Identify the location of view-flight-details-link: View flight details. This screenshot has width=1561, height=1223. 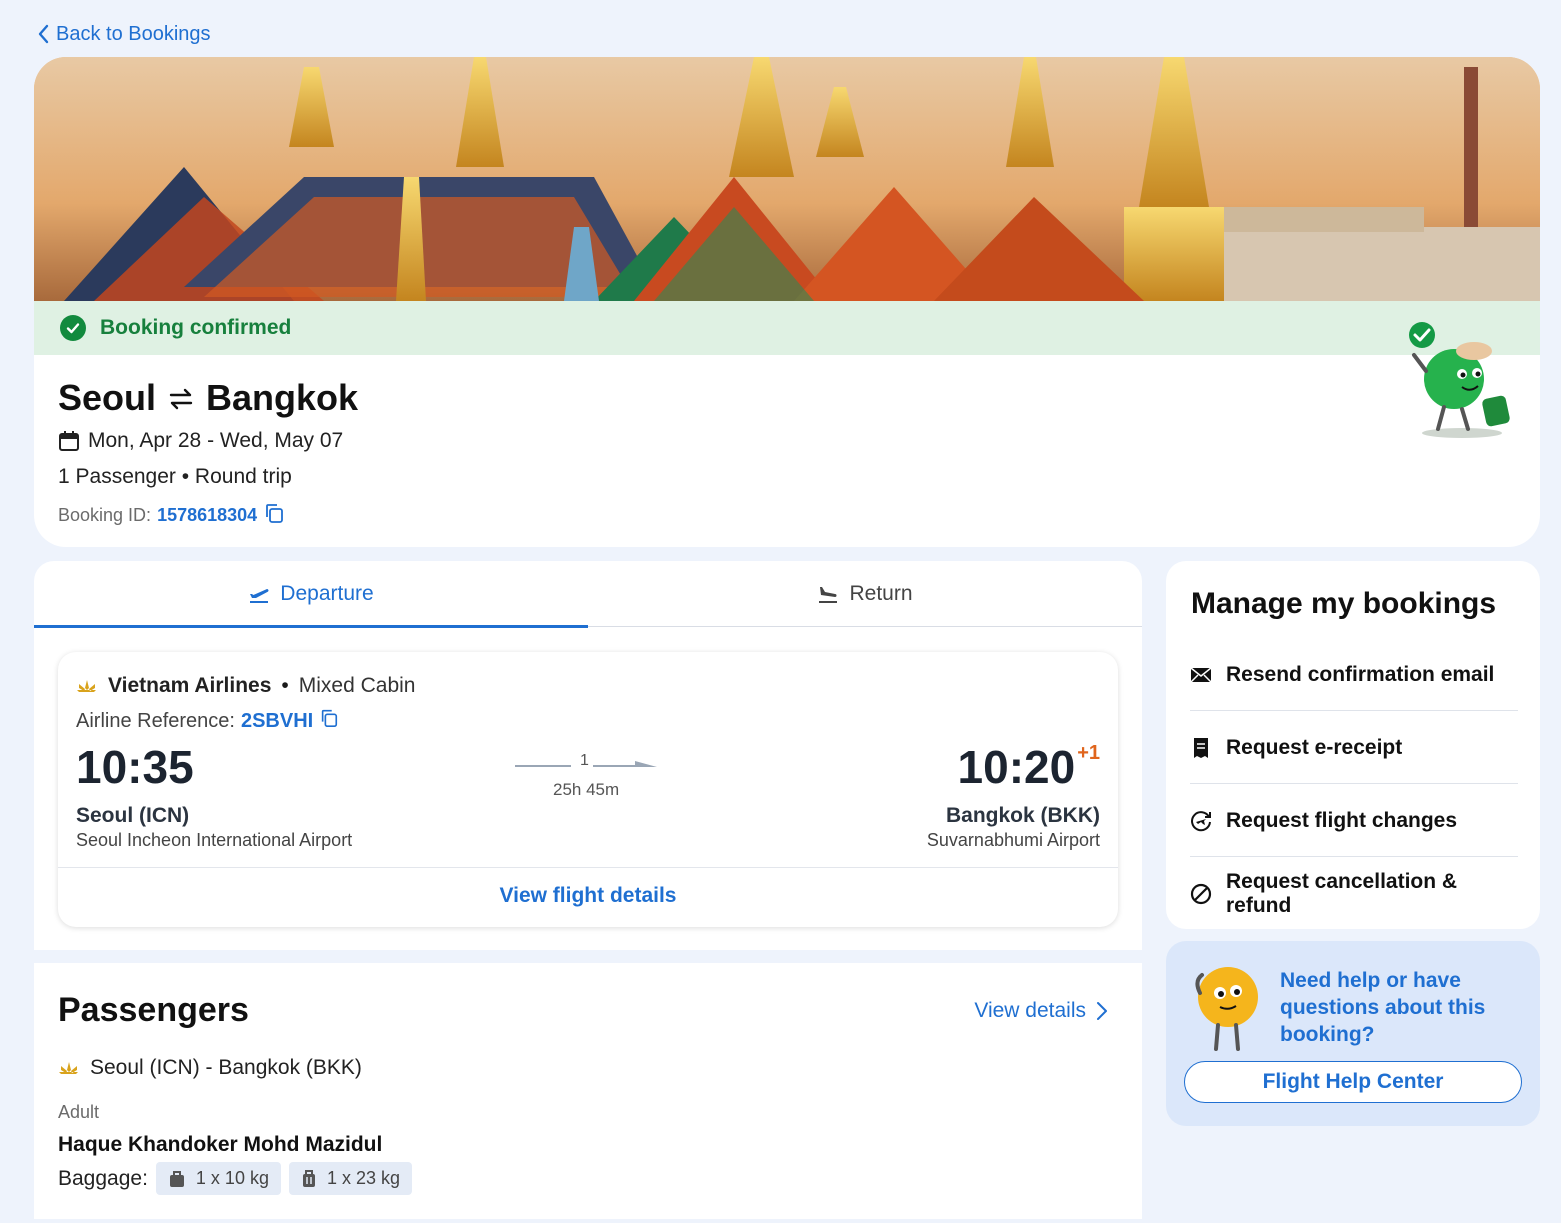
(588, 896).